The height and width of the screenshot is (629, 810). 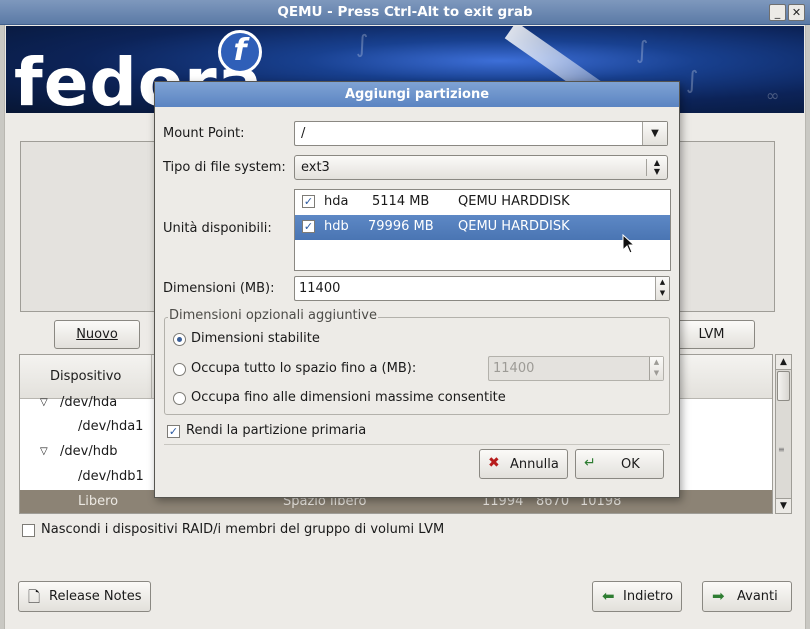 What do you see at coordinates (303, 368) in the screenshot?
I see `fill-to-label: Occupa tutto lo spazio fino a (MB):` at bounding box center [303, 368].